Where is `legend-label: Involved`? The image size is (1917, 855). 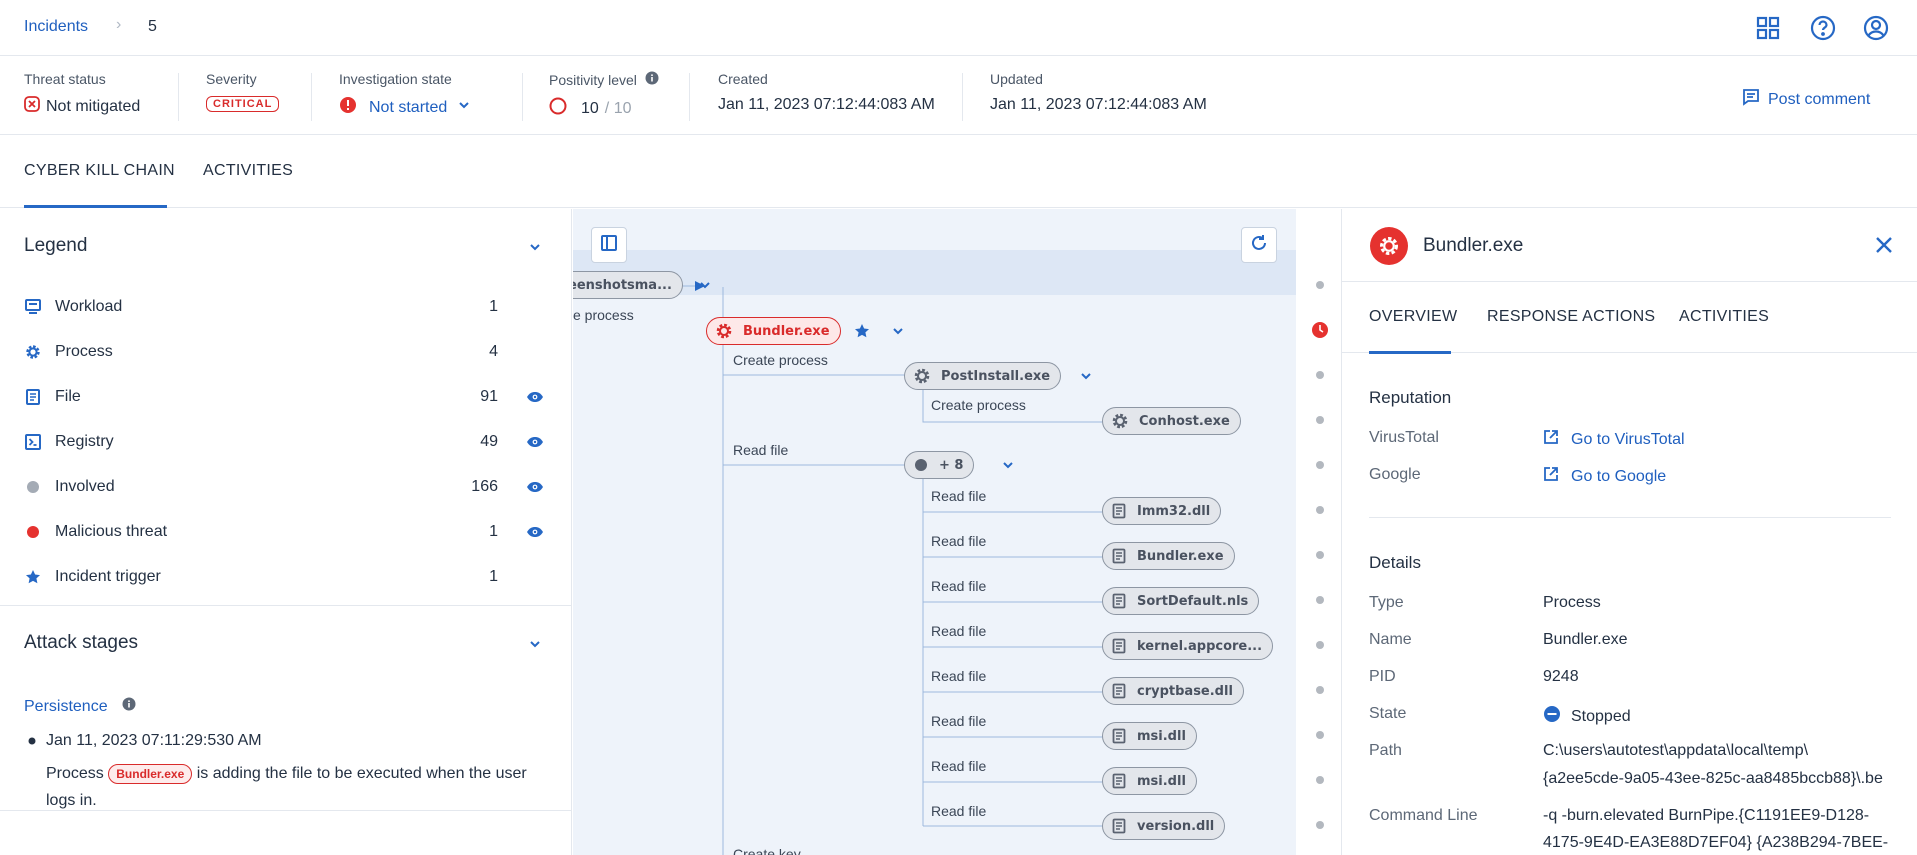
legend-label: Involved is located at coordinates (85, 486).